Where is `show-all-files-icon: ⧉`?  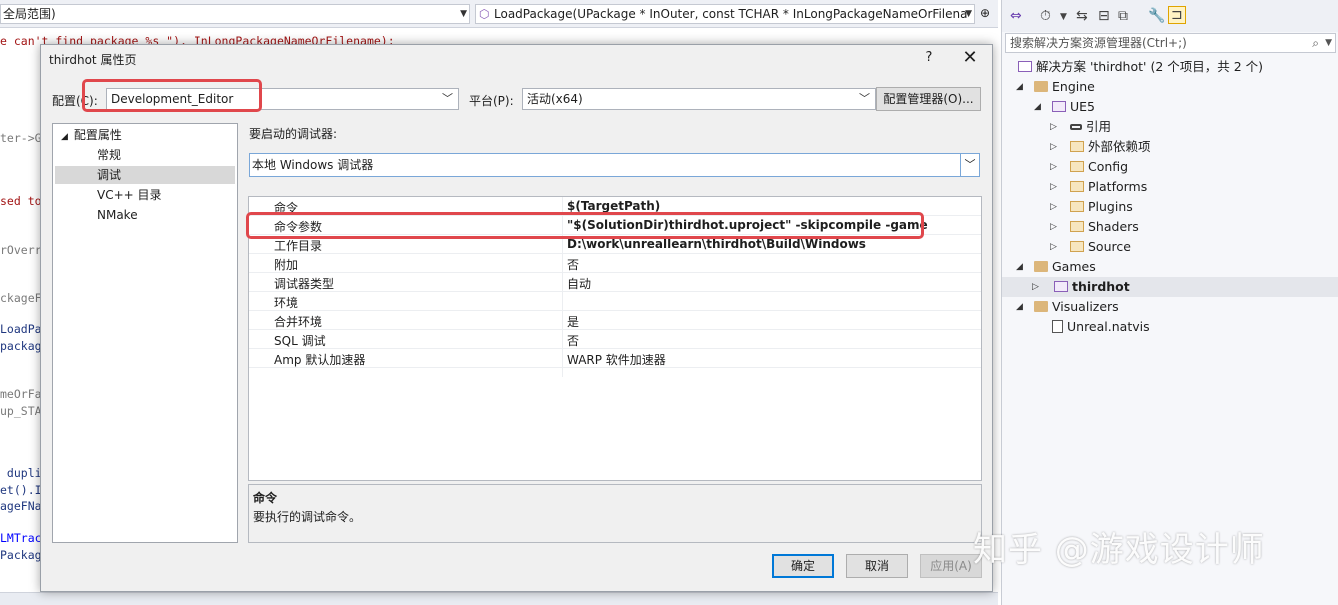 show-all-files-icon: ⧉ is located at coordinates (1123, 16).